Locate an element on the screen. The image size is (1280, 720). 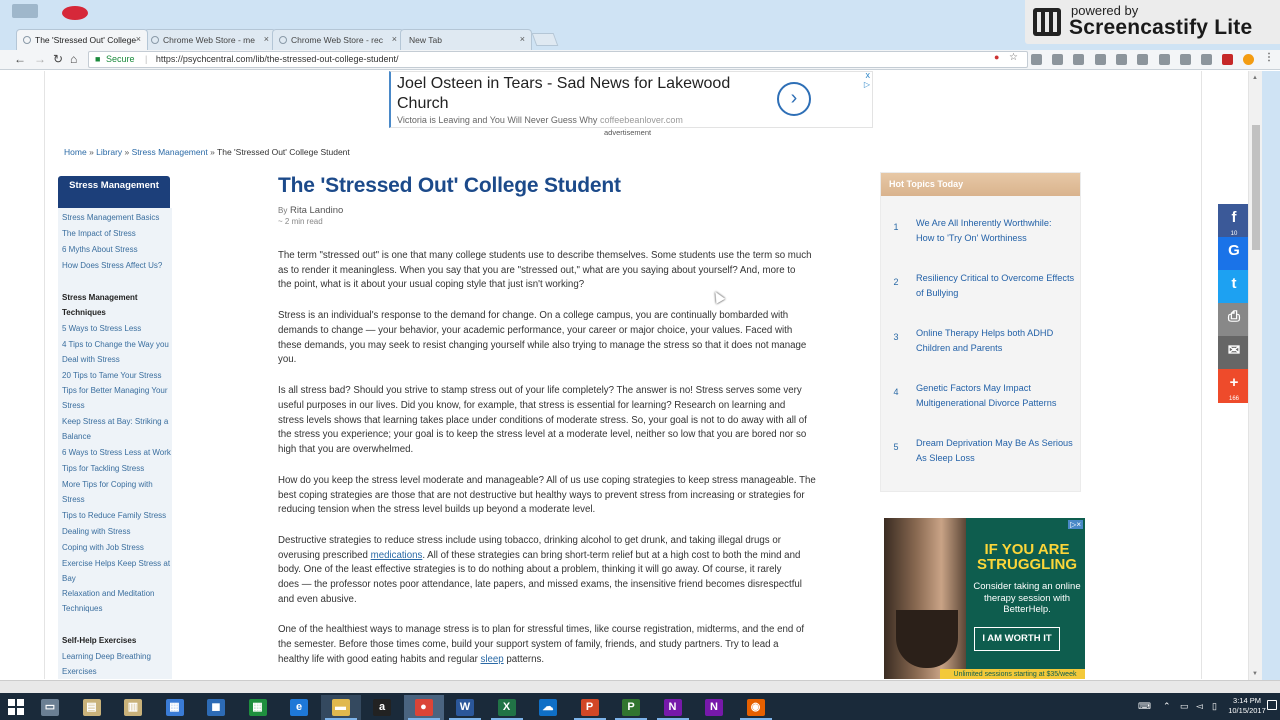
sidebar-link: Bay is located at coordinates (69, 579).